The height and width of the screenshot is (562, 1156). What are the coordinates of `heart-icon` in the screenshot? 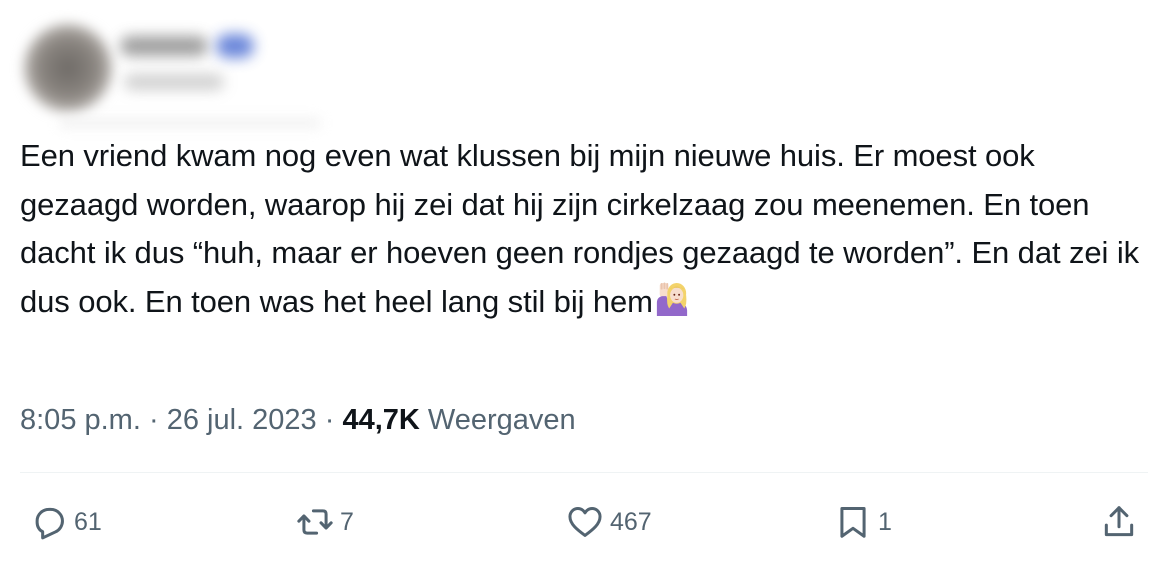 It's located at (585, 522).